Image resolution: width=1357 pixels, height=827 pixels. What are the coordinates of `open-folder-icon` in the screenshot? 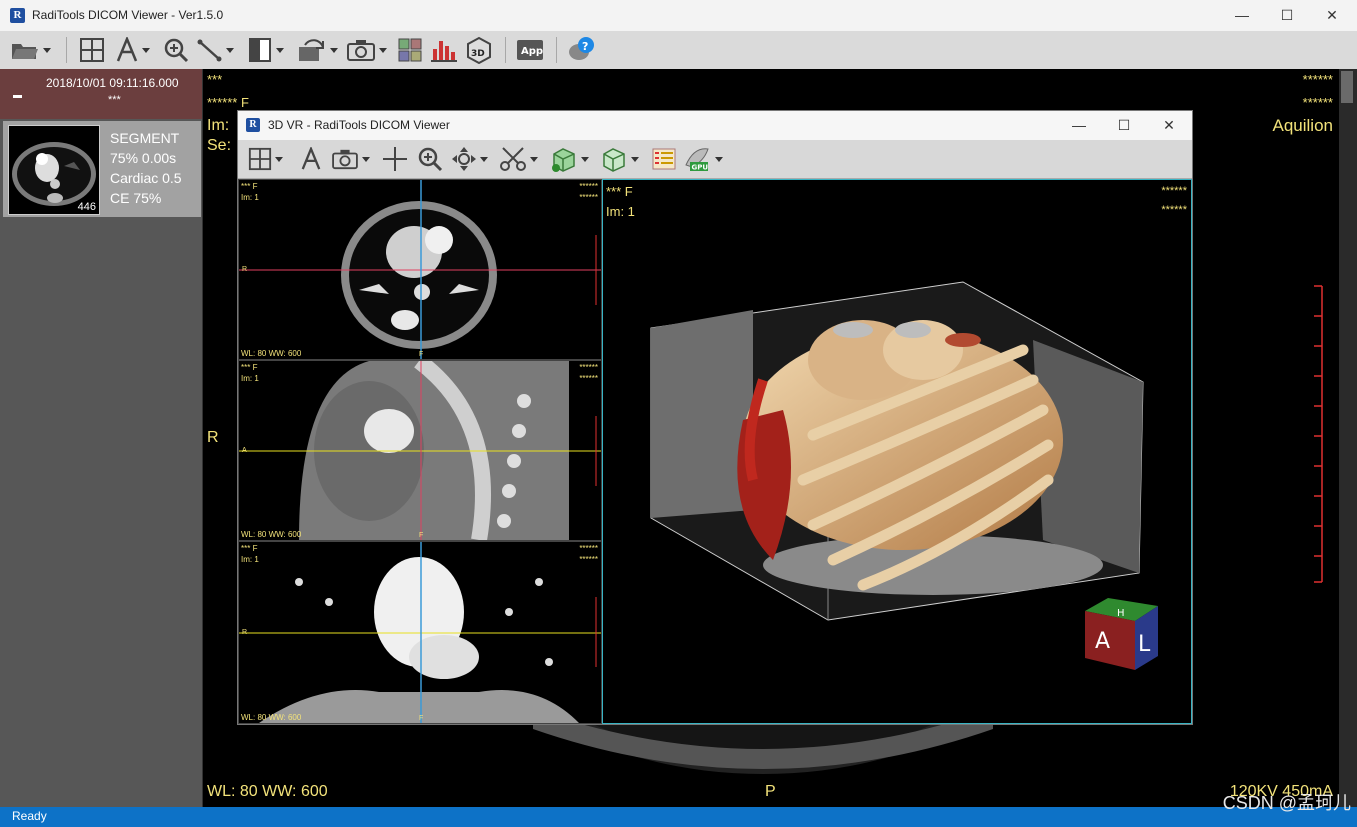 It's located at (25, 51).